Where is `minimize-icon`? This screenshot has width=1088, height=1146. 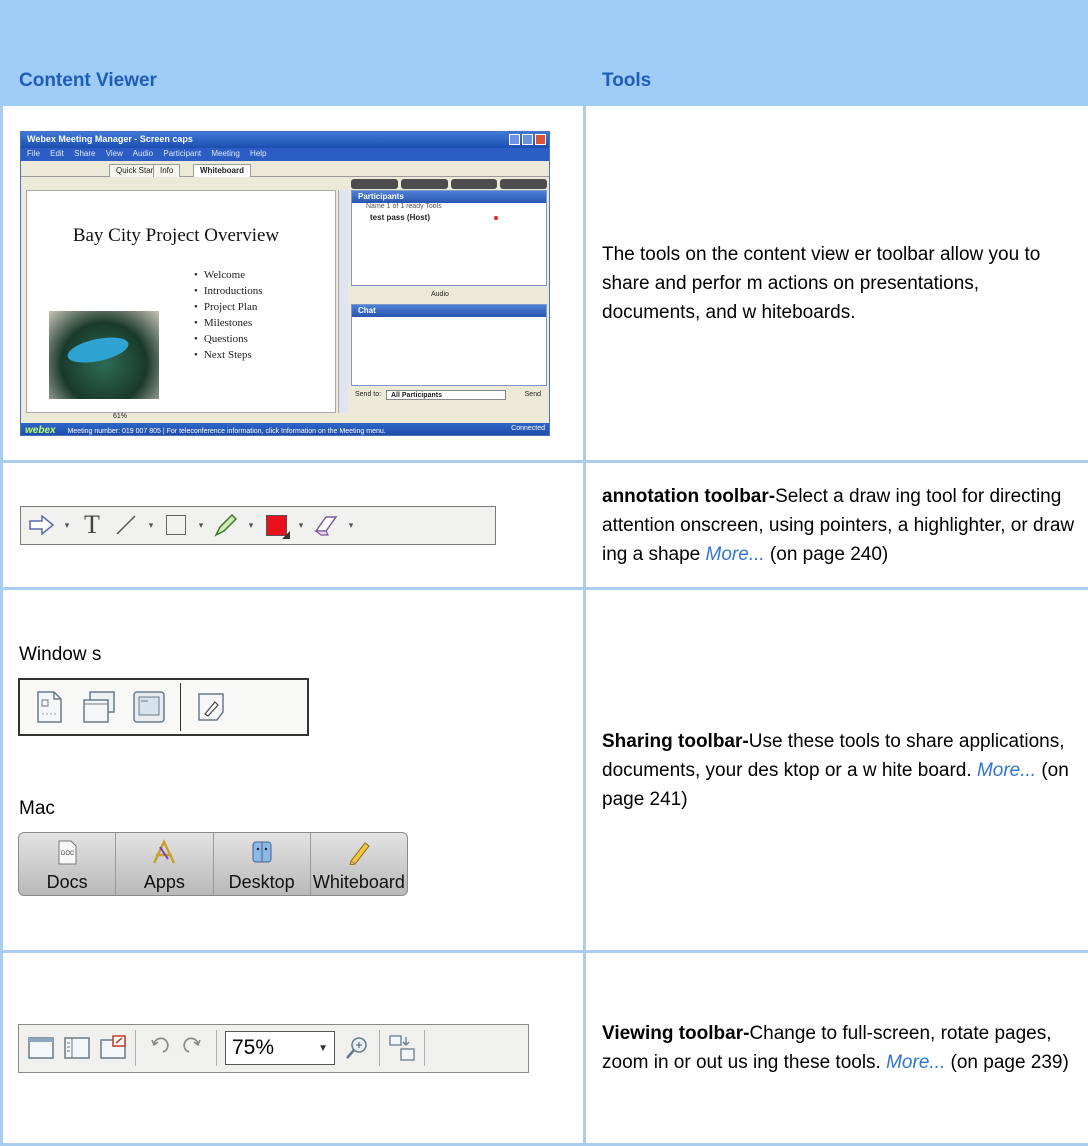
minimize-icon is located at coordinates (514, 139).